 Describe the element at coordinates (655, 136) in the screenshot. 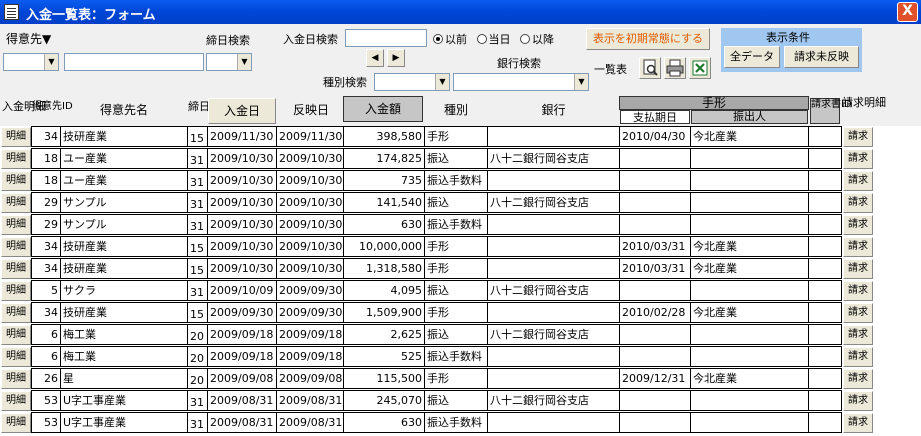

I see `cell-note-due: 2010/04/30` at that location.